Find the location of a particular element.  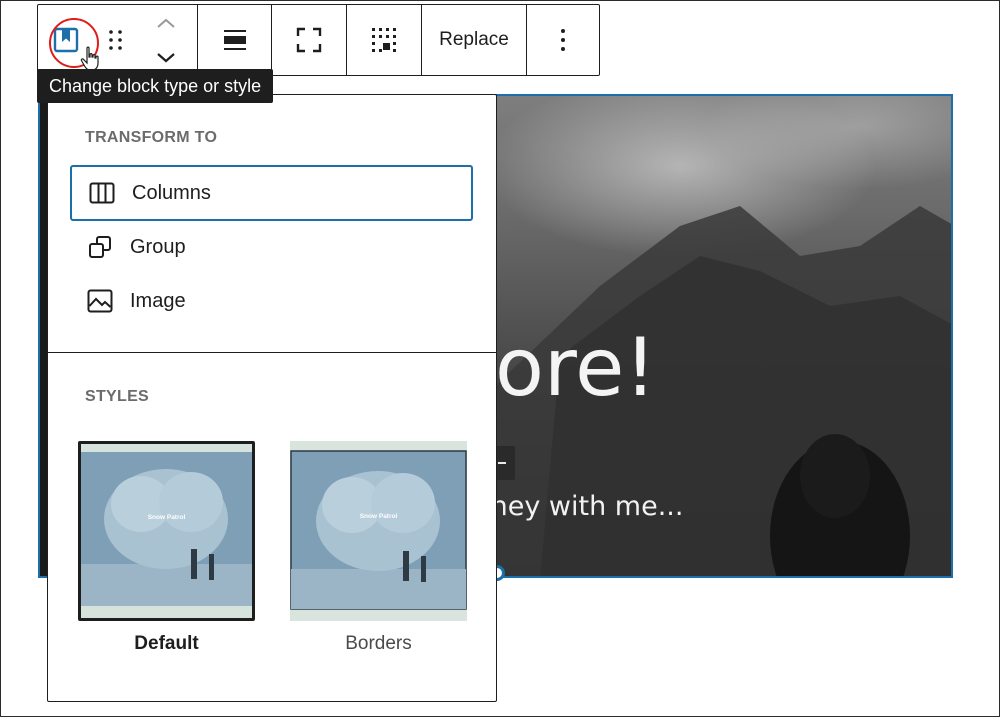

toolbar-group-fullheight is located at coordinates (309, 40).